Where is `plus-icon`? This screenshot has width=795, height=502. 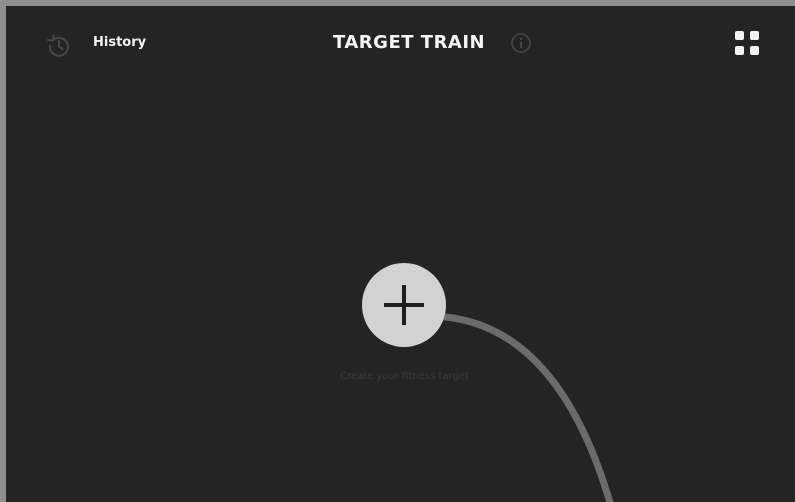 plus-icon is located at coordinates (404, 305).